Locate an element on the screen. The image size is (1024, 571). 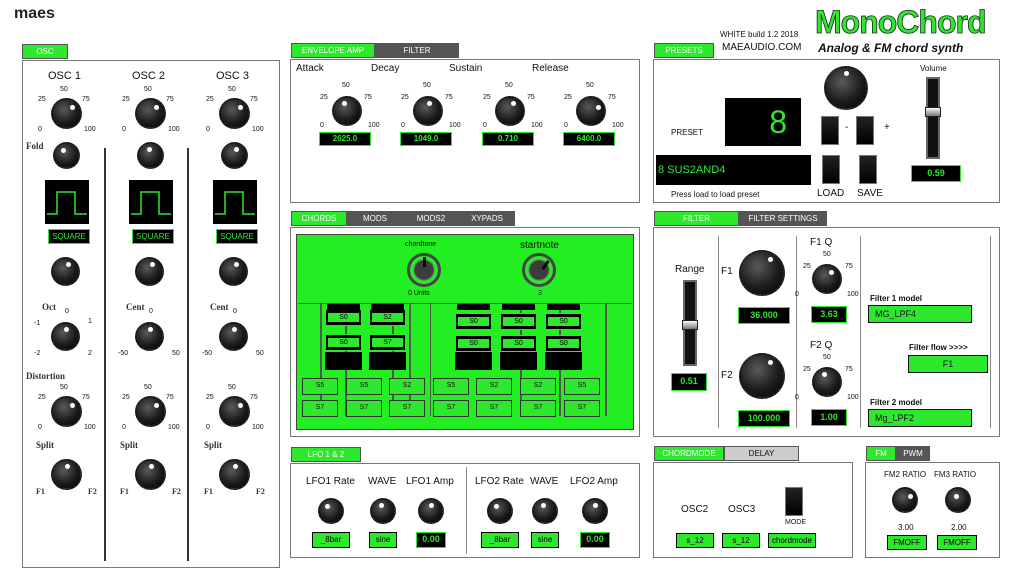
f2q-knob is located at coordinates (827, 382).